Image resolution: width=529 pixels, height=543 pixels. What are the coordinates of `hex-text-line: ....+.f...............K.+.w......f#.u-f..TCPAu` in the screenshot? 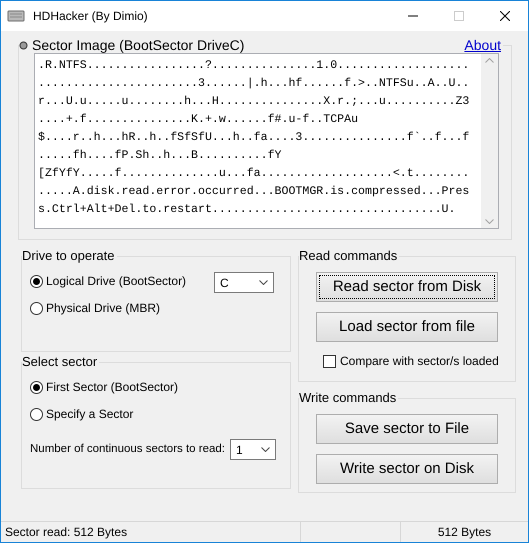 It's located at (198, 120).